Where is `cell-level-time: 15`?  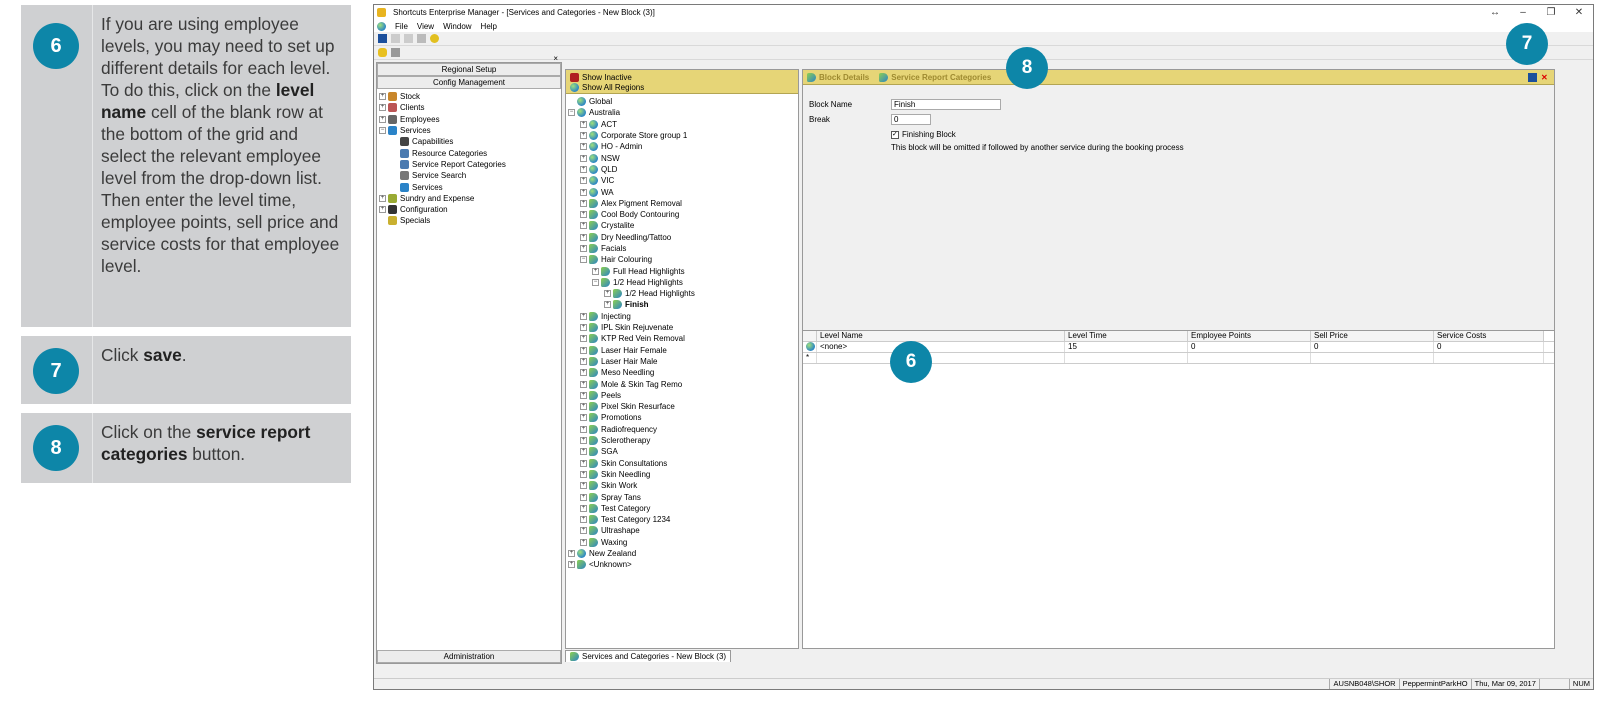
cell-level-time: 15 is located at coordinates (1126, 347).